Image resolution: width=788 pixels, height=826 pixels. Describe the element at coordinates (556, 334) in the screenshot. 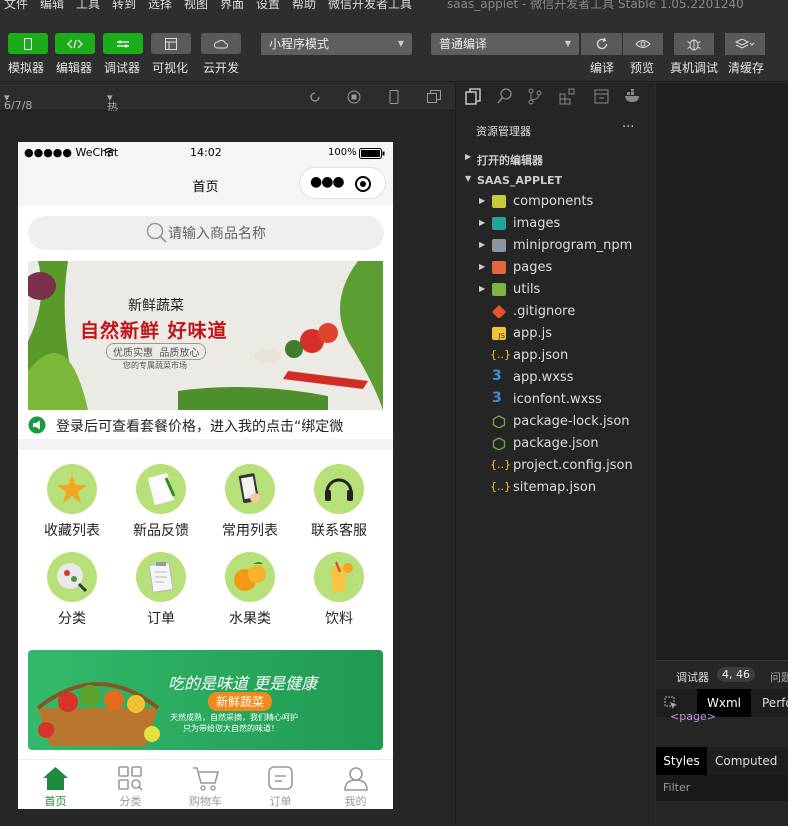

I see `tree-file-app-js: JS app.js` at that location.